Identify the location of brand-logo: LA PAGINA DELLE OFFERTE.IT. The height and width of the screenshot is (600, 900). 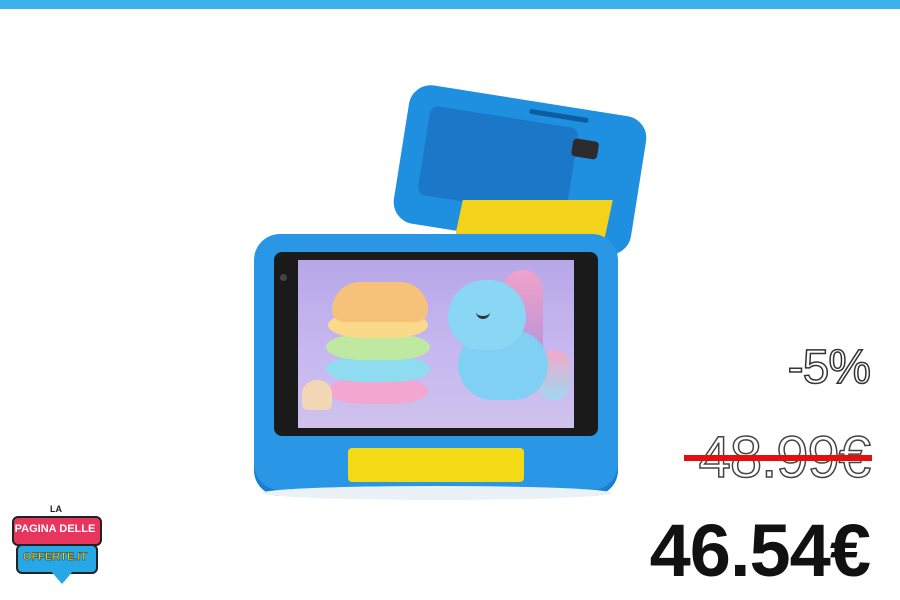
(56, 549).